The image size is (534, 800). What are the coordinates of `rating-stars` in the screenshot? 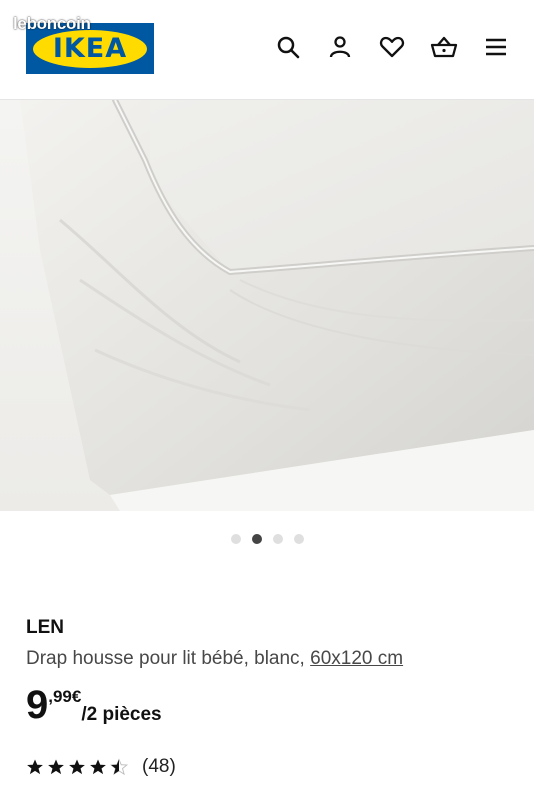 It's located at (77, 767).